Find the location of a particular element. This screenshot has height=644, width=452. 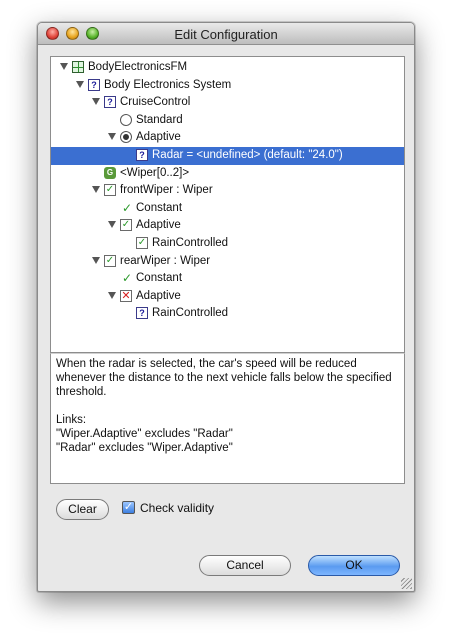

tree-row-cruisecontrol: ? CruiseControl is located at coordinates (227, 103).